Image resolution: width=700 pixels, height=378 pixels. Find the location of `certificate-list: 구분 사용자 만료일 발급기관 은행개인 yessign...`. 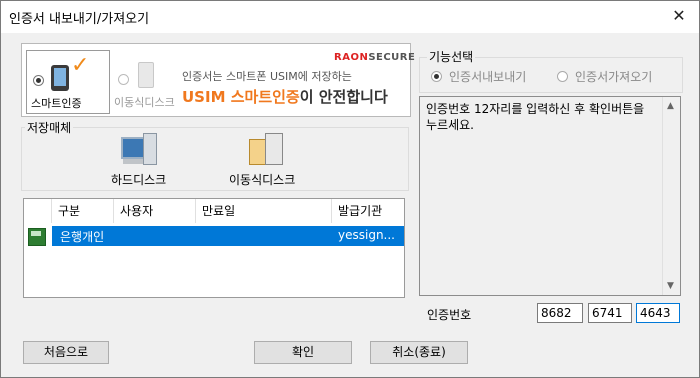

certificate-list: 구분 사용자 만료일 발급기관 은행개인 yessign... is located at coordinates (214, 248).